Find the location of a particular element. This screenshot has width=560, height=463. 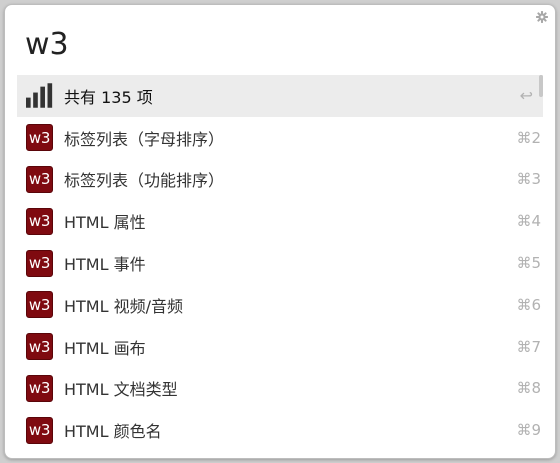

return-key-hint: ↩ is located at coordinates (526, 96).